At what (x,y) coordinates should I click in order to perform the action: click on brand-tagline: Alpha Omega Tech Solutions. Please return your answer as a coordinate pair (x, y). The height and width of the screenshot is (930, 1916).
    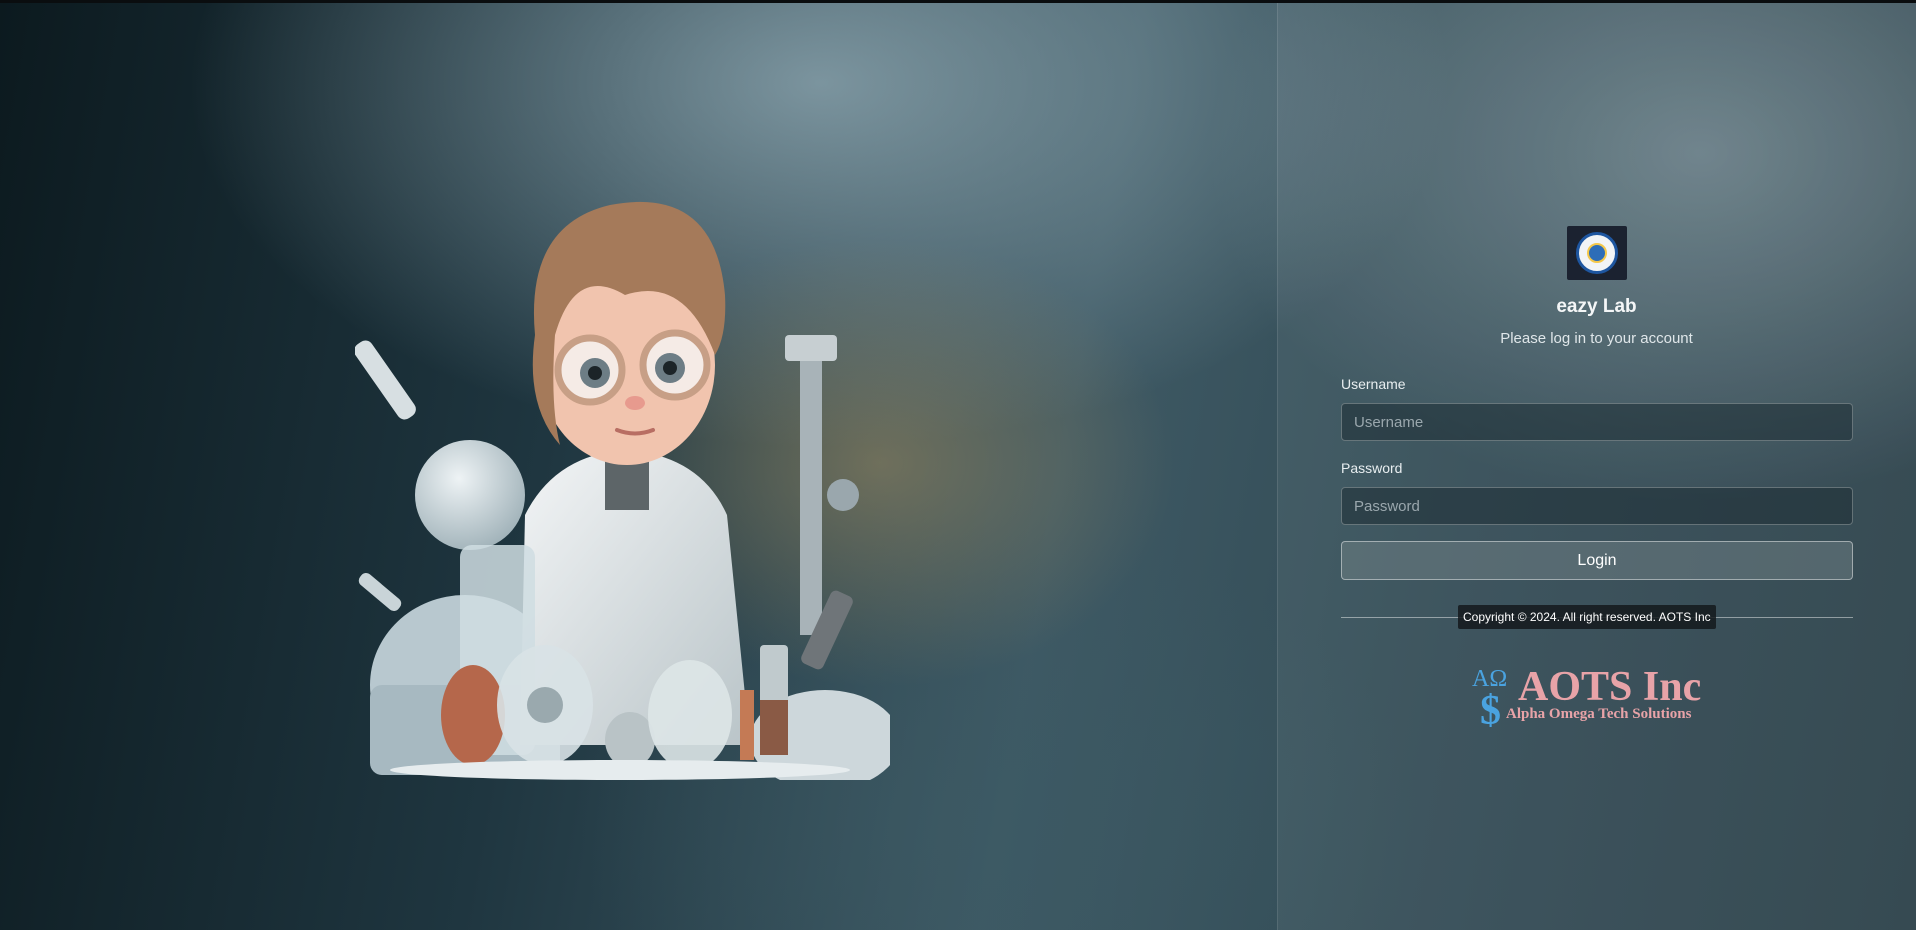
    Looking at the image, I should click on (1599, 714).